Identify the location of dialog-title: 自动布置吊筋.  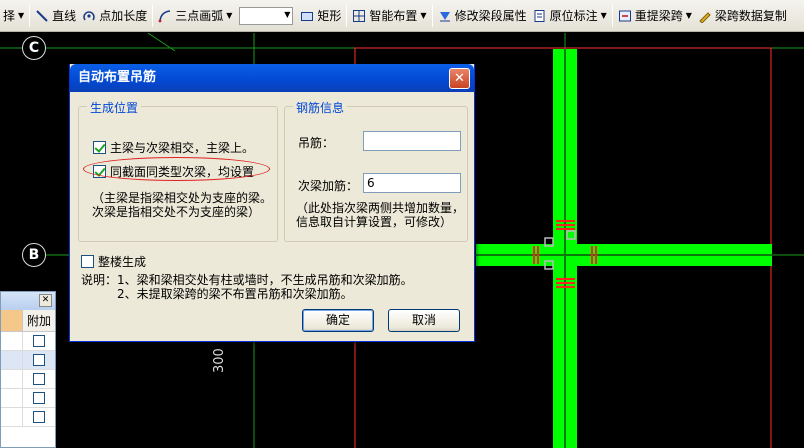
(117, 77).